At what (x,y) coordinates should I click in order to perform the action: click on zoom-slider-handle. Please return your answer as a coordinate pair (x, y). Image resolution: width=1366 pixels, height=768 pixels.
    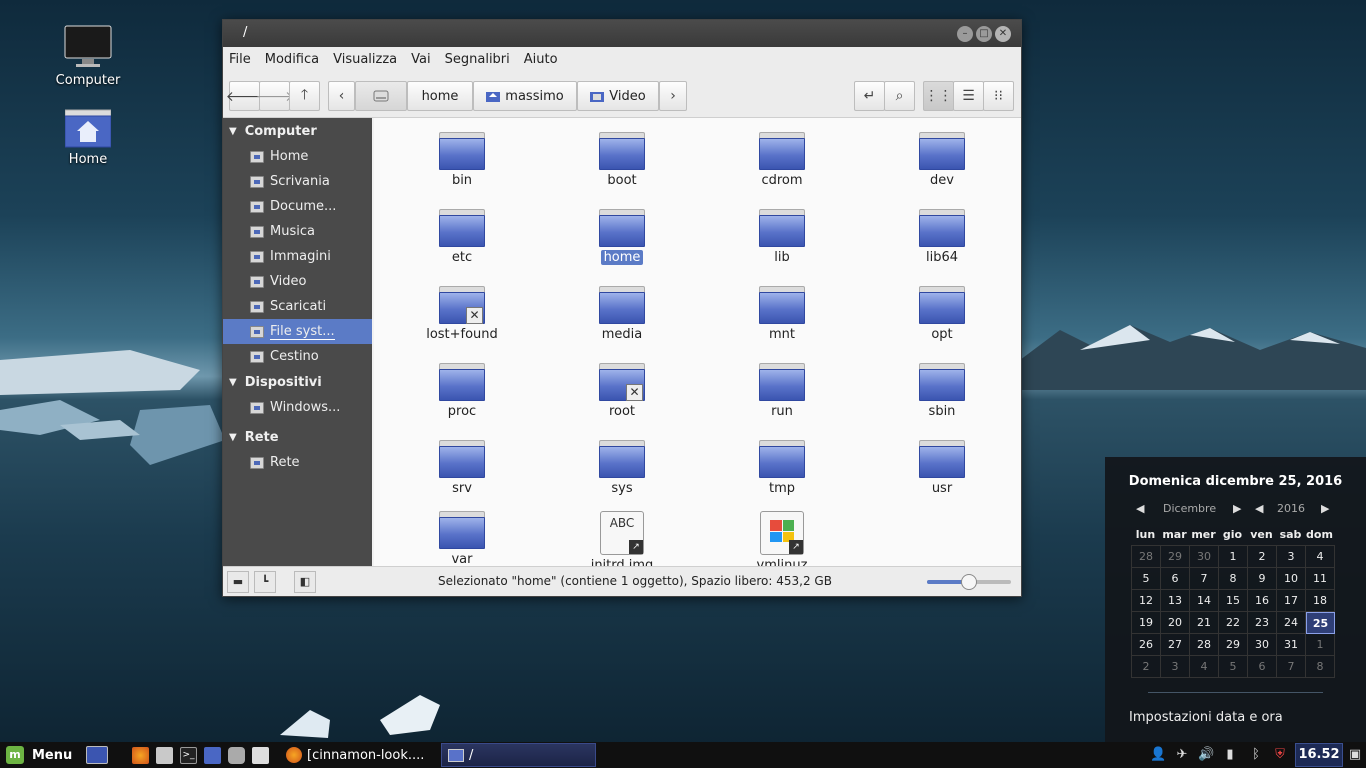
    Looking at the image, I should click on (969, 582).